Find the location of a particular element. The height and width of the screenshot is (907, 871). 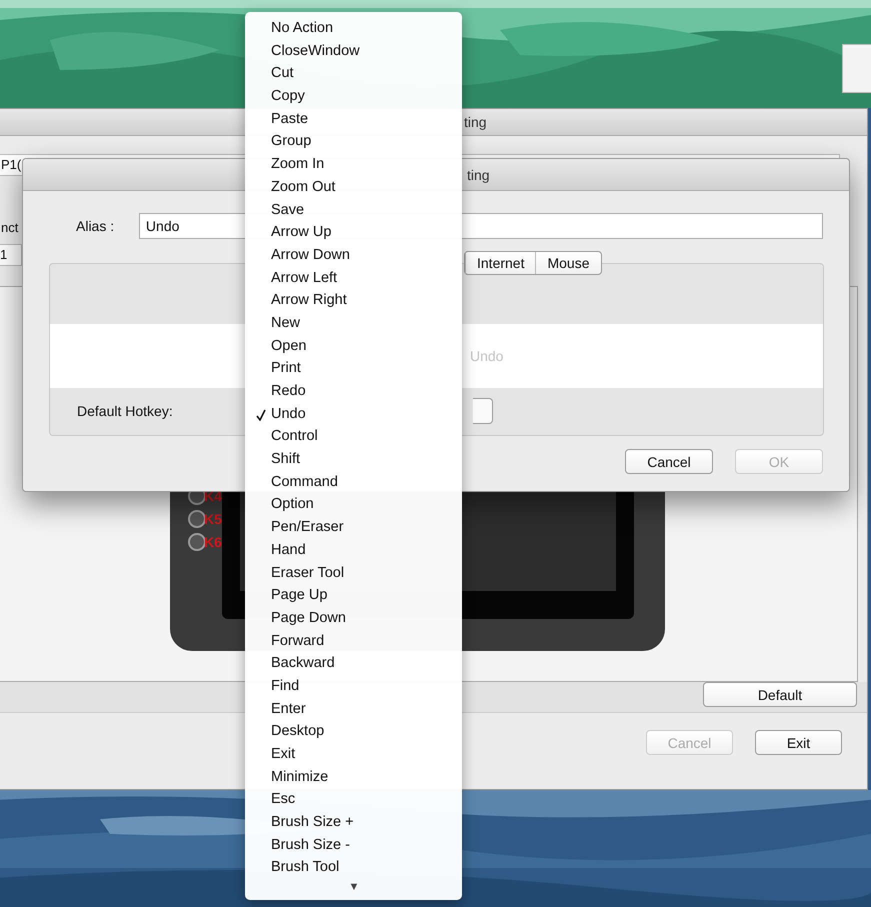

menu-item: Exit is located at coordinates (353, 754).